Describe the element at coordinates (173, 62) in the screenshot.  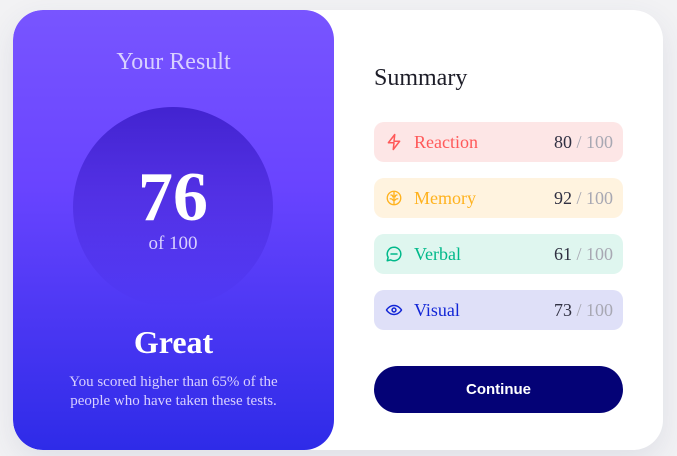
I see `result-title: Your Result` at that location.